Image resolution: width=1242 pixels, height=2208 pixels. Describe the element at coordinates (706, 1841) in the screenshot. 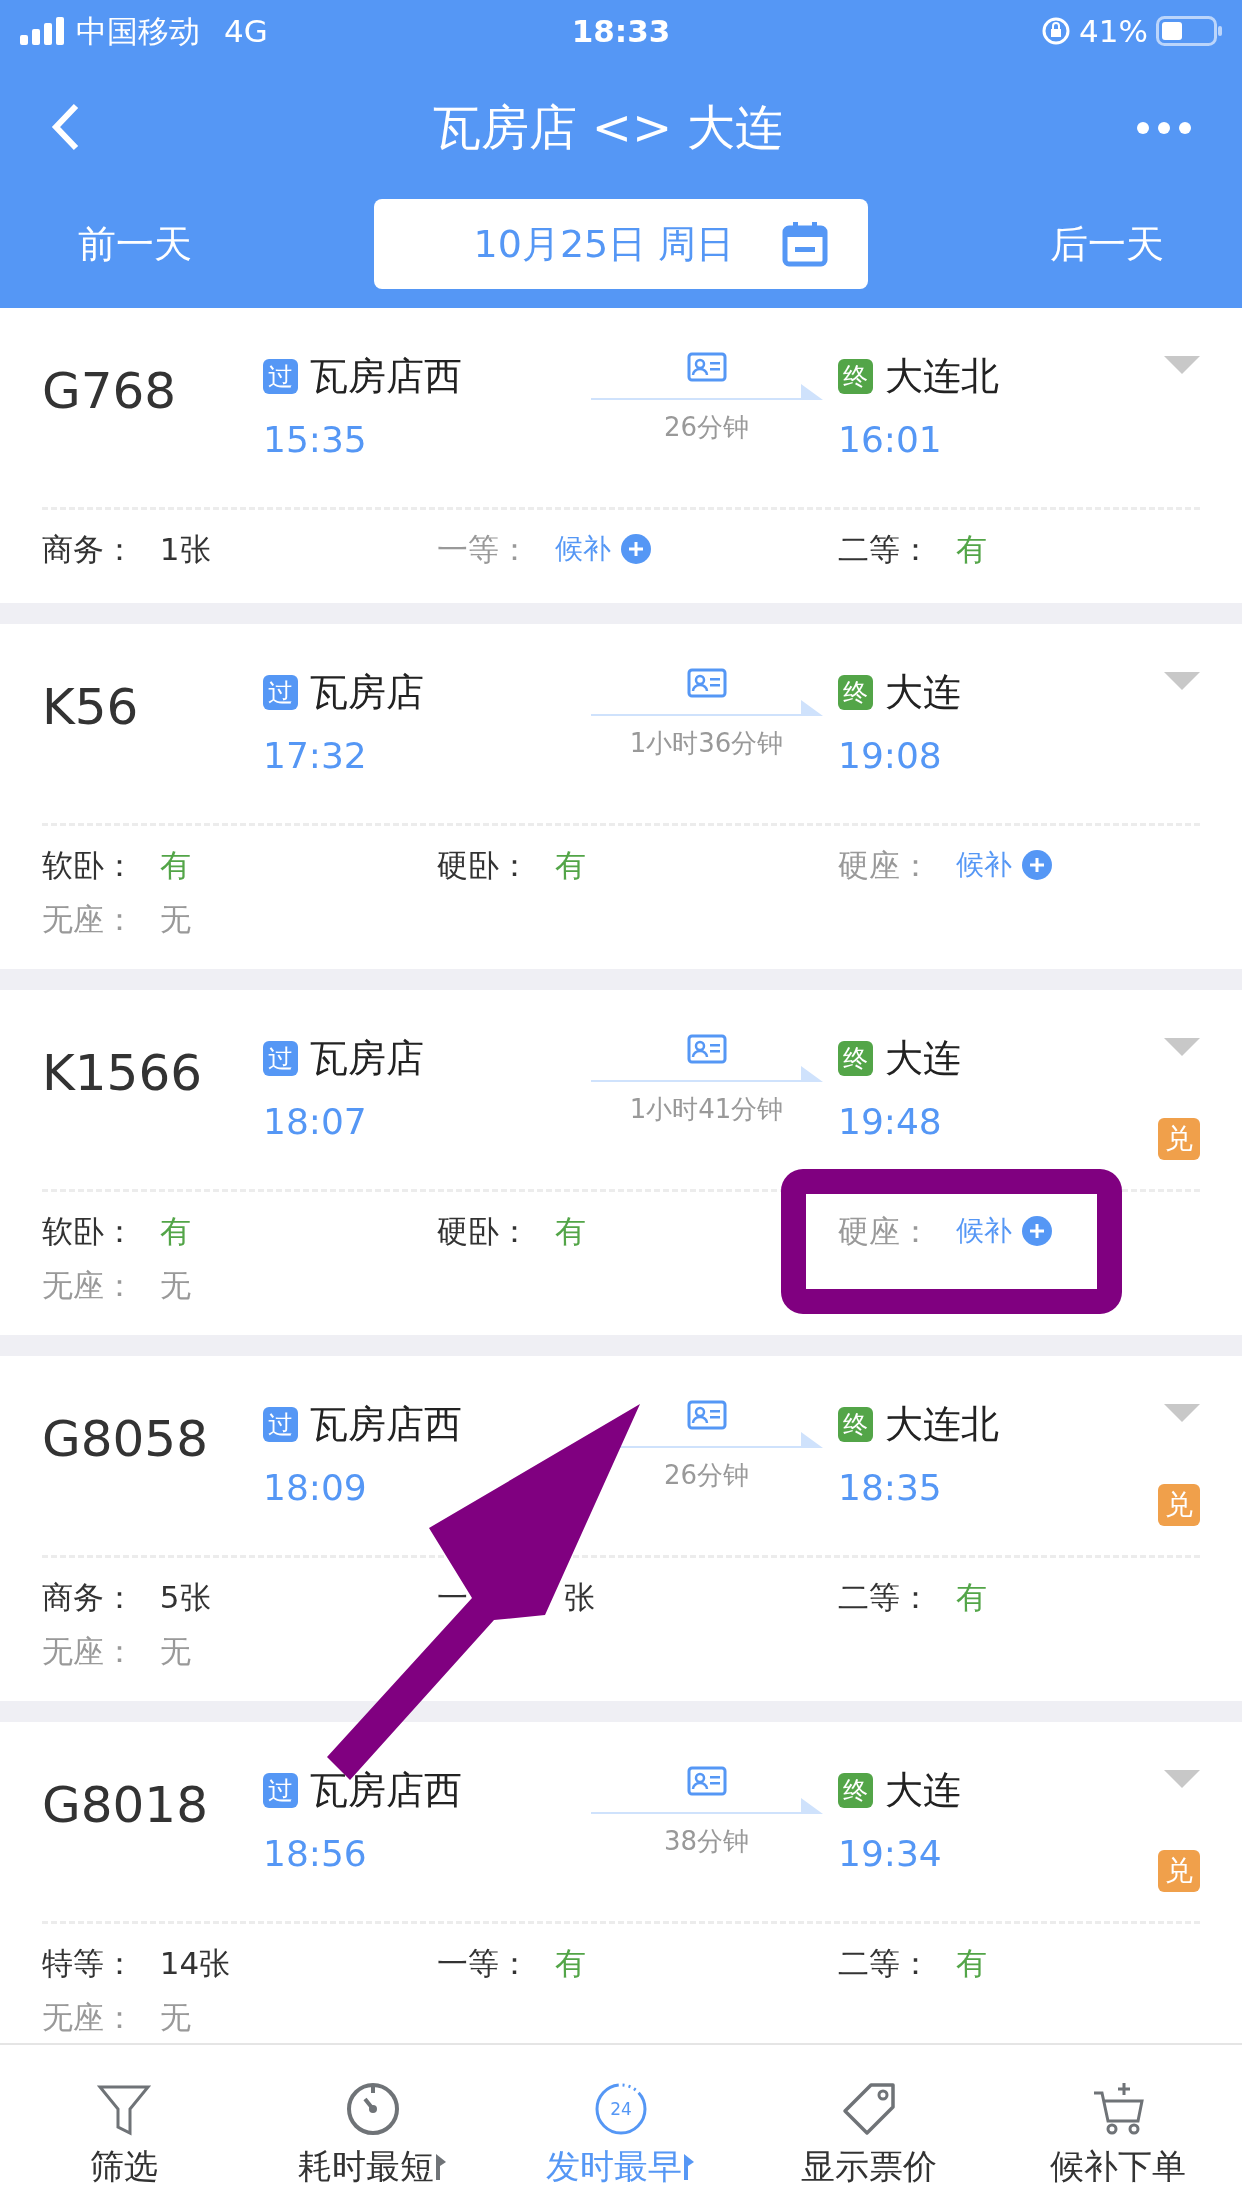

I see `travel-duration: 38分钟` at that location.